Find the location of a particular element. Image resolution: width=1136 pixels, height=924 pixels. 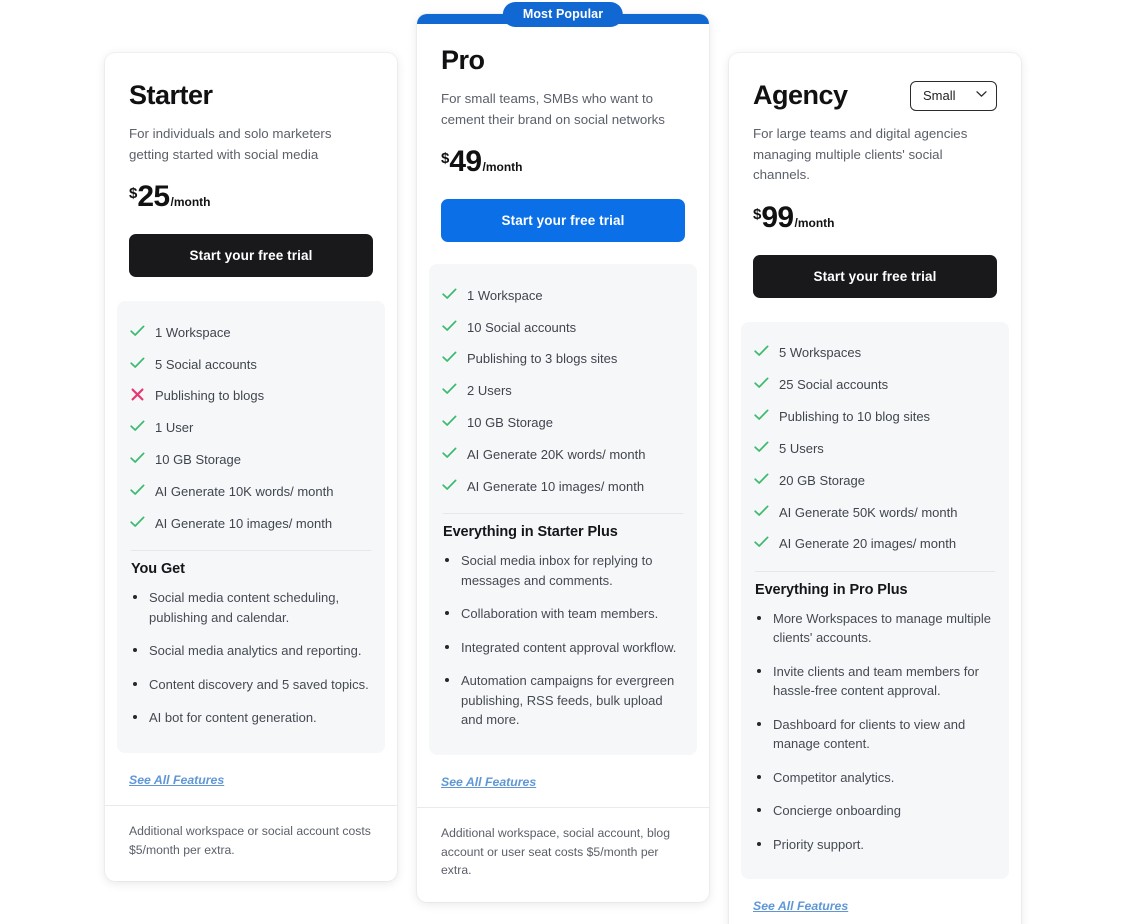

plan-title-row: Agency SmallMediumLarge is located at coordinates (875, 96).